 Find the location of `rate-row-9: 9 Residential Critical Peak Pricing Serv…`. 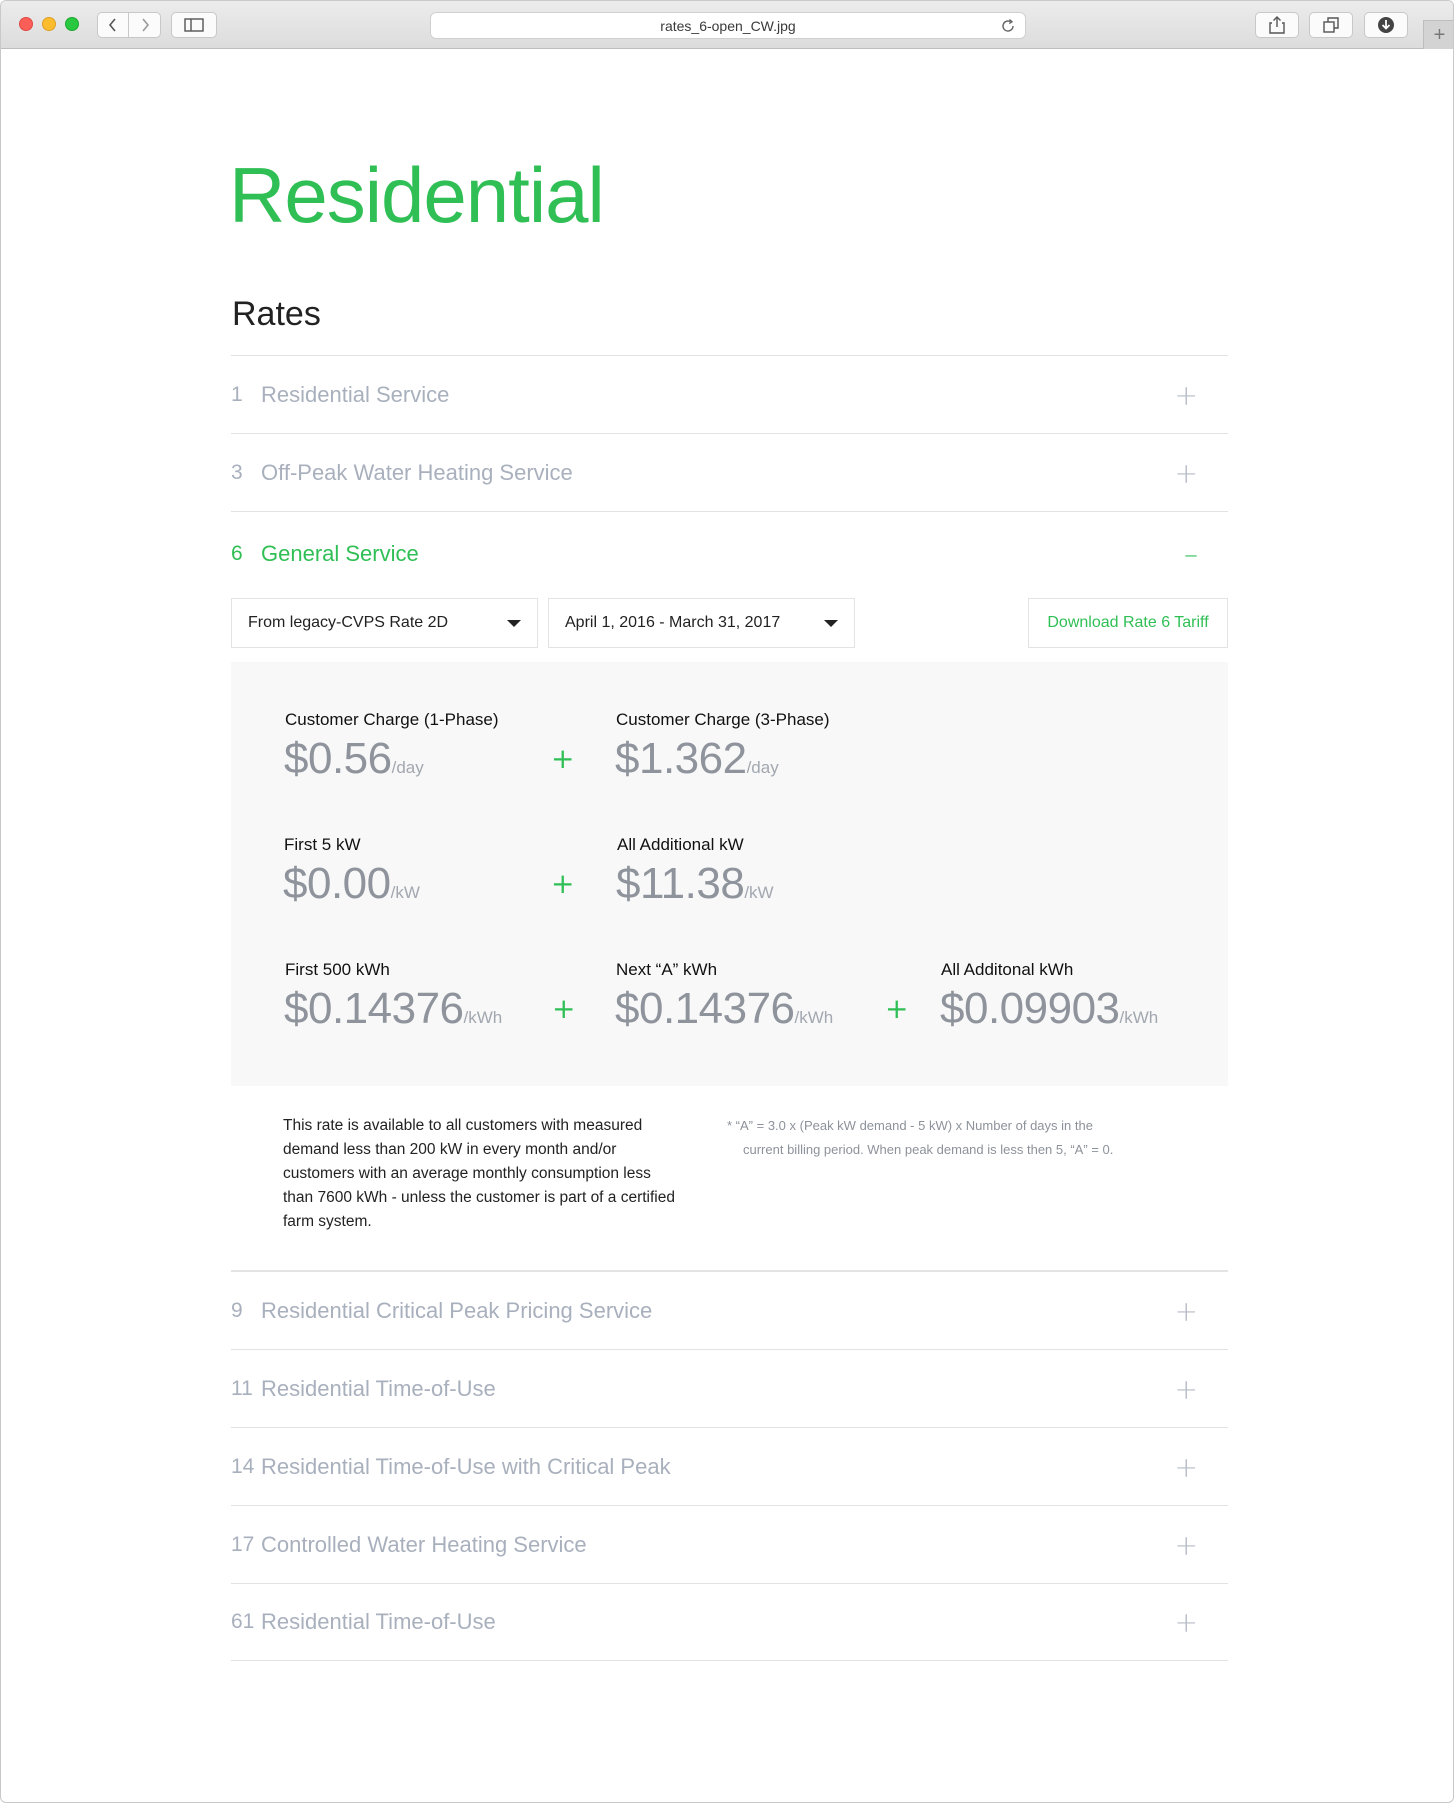

rate-row-9: 9 Residential Critical Peak Pricing Serv… is located at coordinates (729, 1310).